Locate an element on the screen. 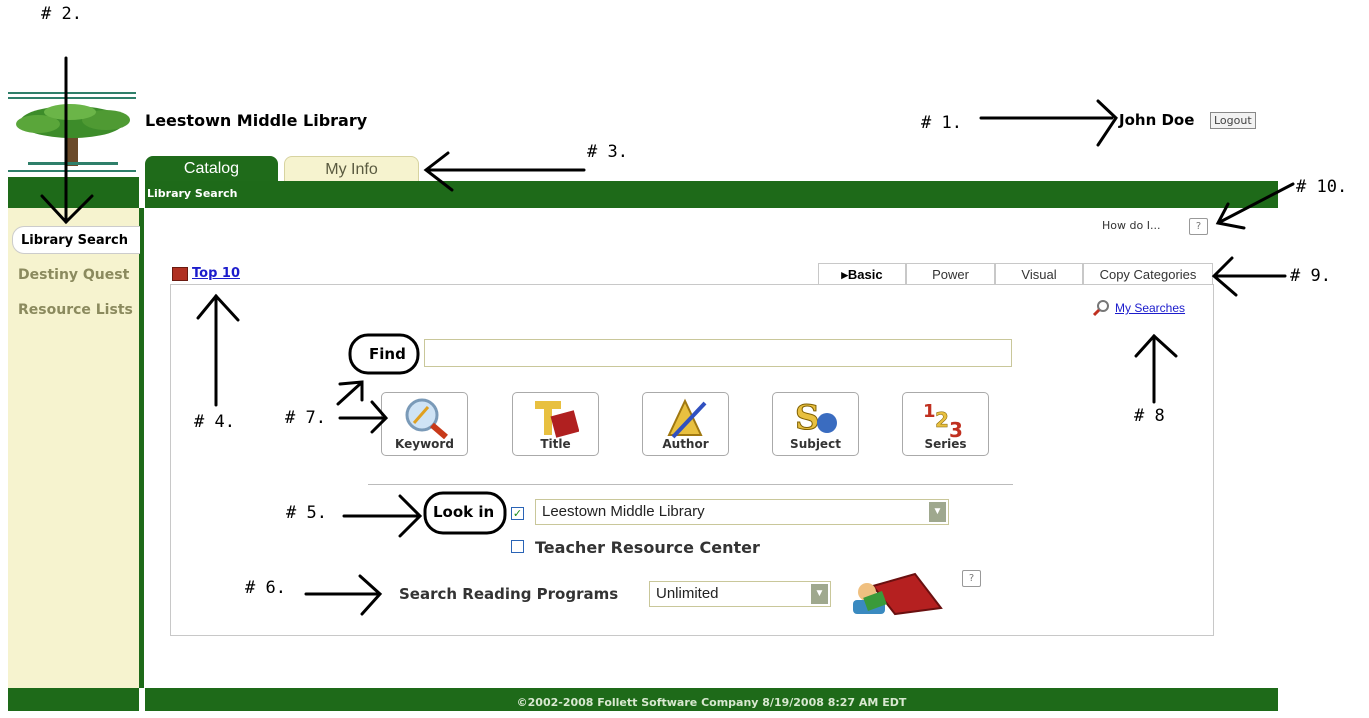  annotation-6: # 6. is located at coordinates (265, 588).